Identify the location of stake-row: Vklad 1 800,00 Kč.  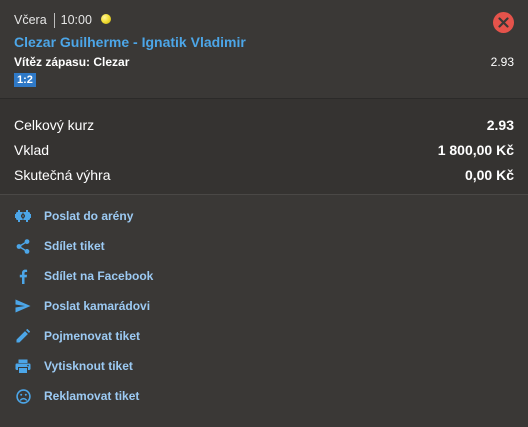
(264, 151).